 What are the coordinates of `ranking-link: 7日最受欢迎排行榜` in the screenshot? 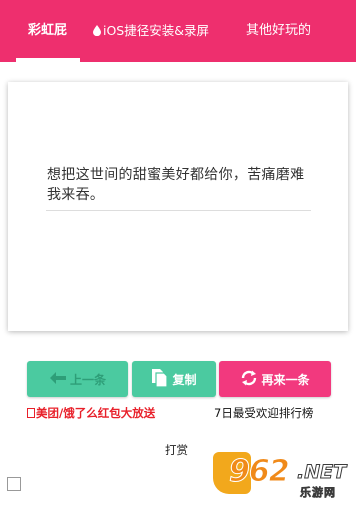 It's located at (263, 413).